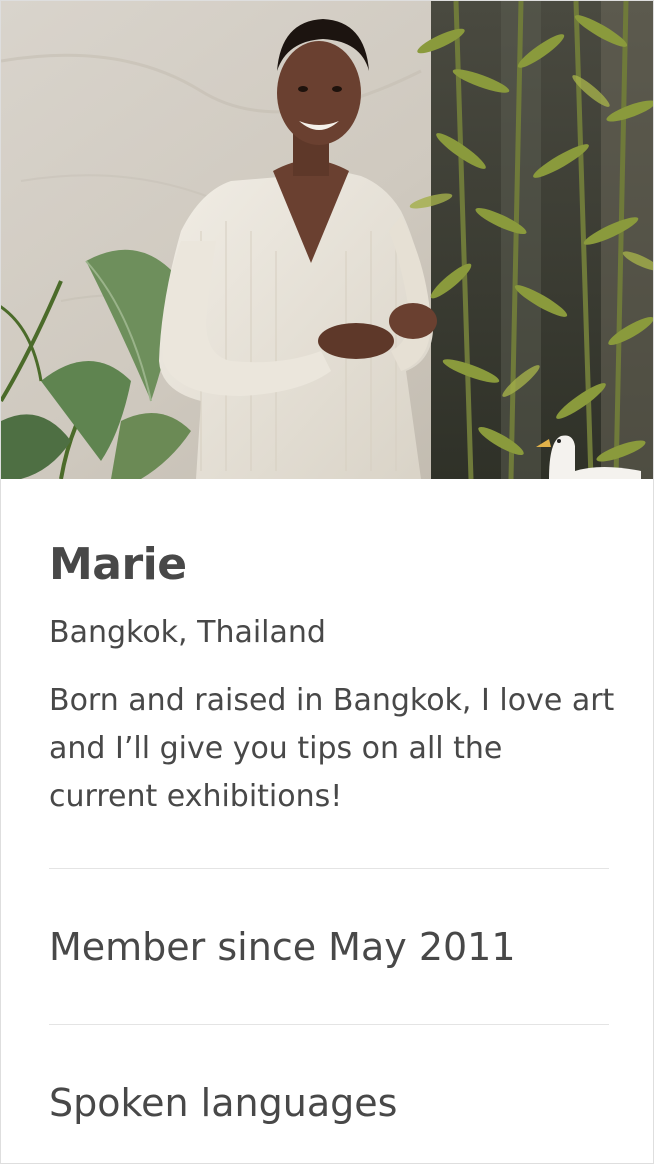  What do you see at coordinates (223, 1103) in the screenshot?
I see `spoken-languages-heading: Spoken languages` at bounding box center [223, 1103].